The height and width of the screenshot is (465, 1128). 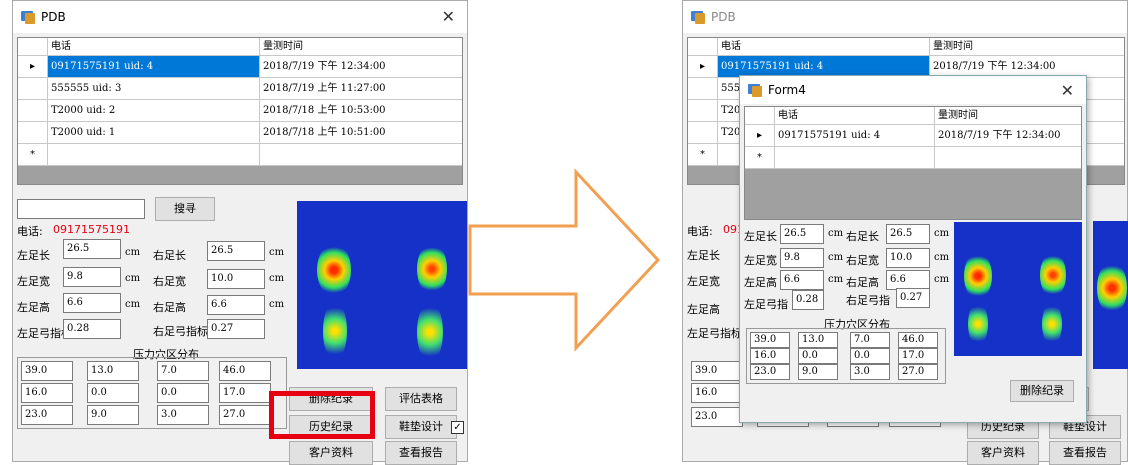 I want to click on cell-phone: T2000 uid: 2, so click(x=154, y=110).